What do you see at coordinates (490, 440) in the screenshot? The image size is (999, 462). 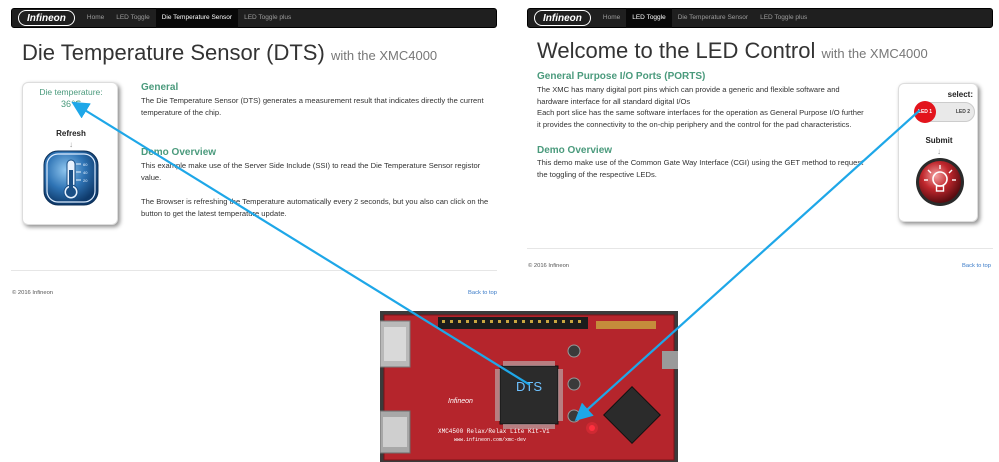 I see `board-silk-line-2: www.infineon.com/xmc-dev` at bounding box center [490, 440].